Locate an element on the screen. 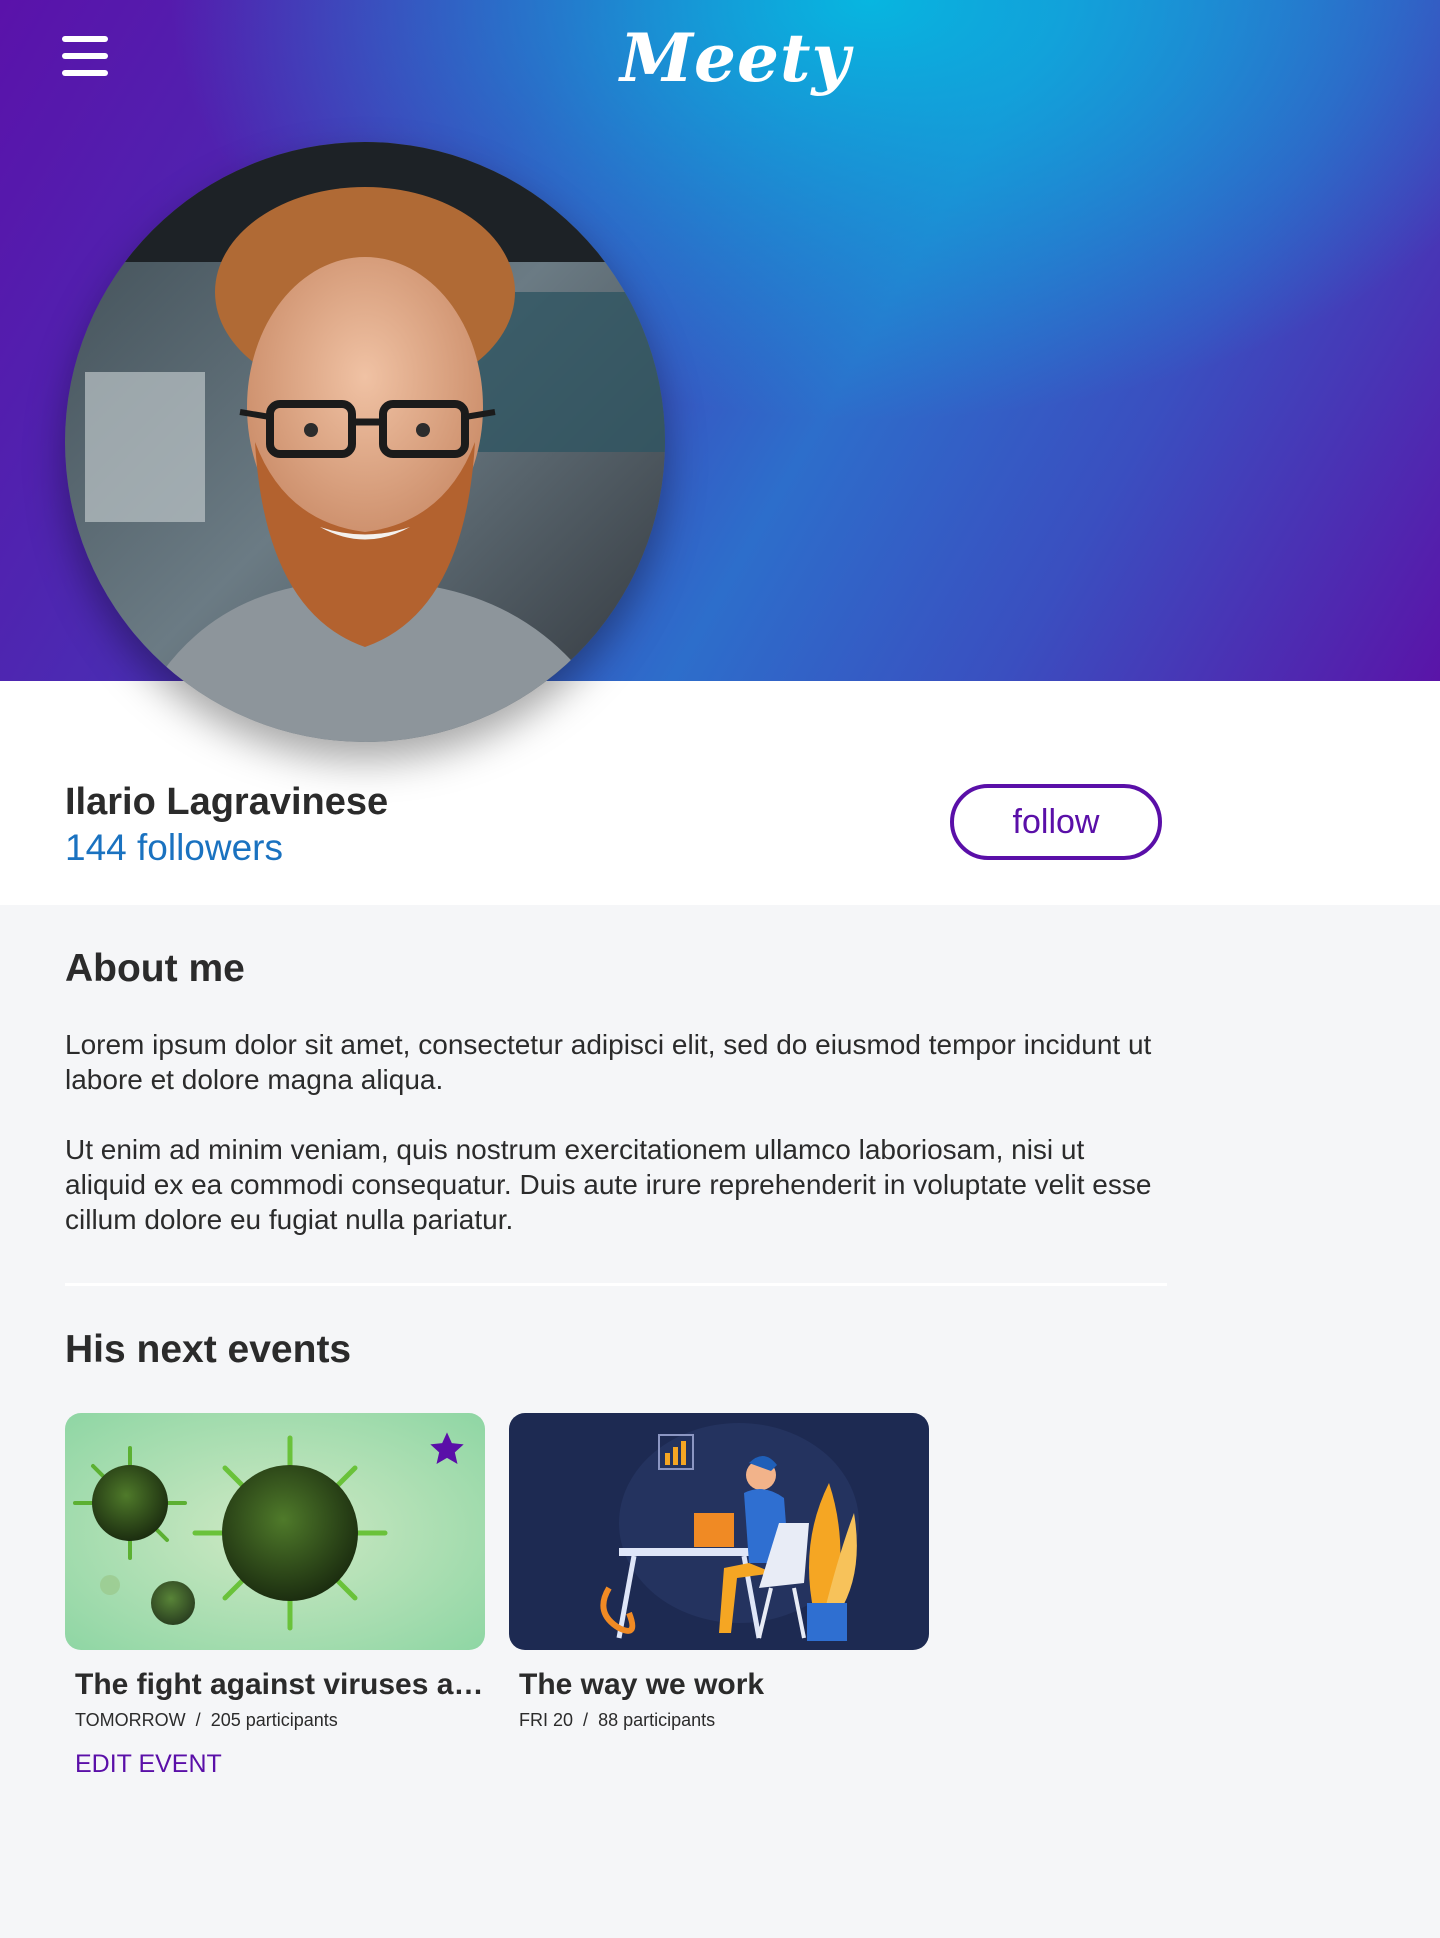 Image resolution: width=1440 pixels, height=1938 pixels. edit-event-link: EDIT EVENT is located at coordinates (148, 1764).